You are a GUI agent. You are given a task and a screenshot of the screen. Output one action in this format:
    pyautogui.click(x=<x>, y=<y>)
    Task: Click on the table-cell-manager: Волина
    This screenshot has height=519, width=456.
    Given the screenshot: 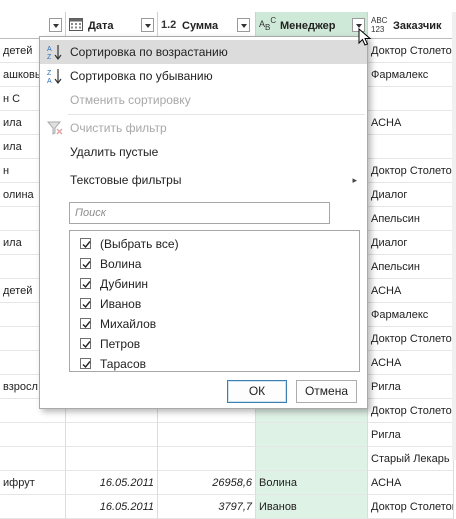 What is the action you would take?
    pyautogui.click(x=312, y=483)
    